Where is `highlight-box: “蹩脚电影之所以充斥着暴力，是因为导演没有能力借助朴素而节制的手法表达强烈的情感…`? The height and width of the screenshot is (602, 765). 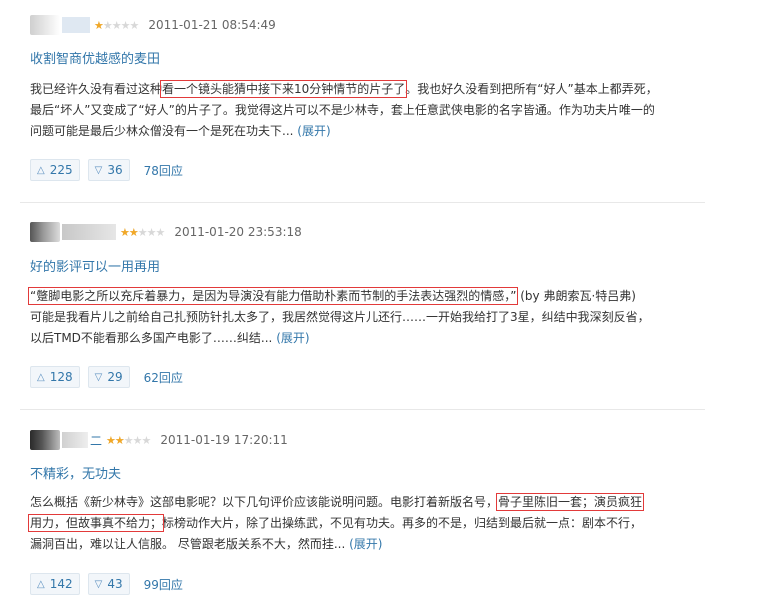
highlight-box: “蹩脚电影之所以充斥着暴力，是因为导演没有能力借助朴素而节制的手法表达强烈的情感… is located at coordinates (273, 296).